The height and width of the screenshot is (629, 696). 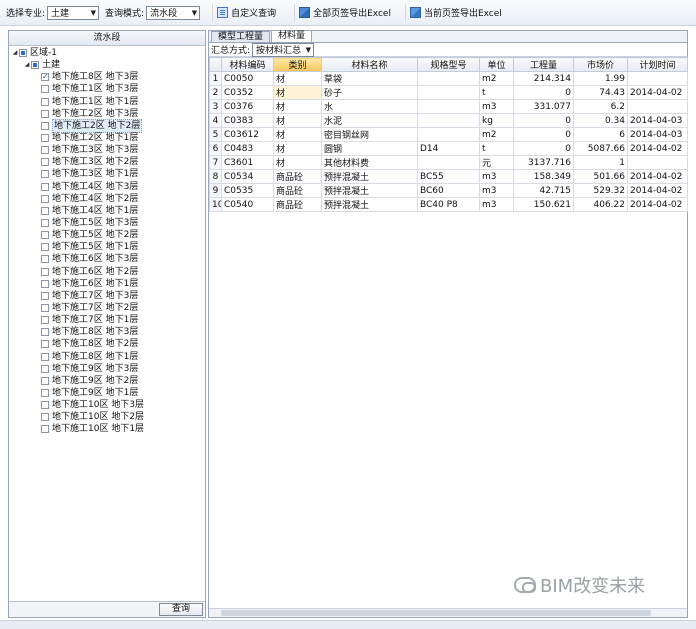 What do you see at coordinates (107, 357) in the screenshot?
I see `tree-item: 地下施工8区 地下1层` at bounding box center [107, 357].